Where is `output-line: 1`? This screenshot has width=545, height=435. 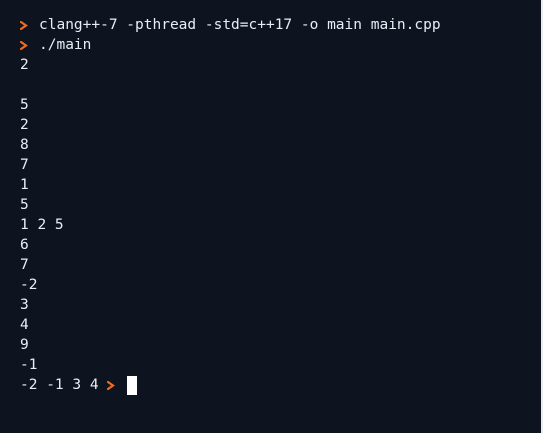 output-line: 1 is located at coordinates (24, 185).